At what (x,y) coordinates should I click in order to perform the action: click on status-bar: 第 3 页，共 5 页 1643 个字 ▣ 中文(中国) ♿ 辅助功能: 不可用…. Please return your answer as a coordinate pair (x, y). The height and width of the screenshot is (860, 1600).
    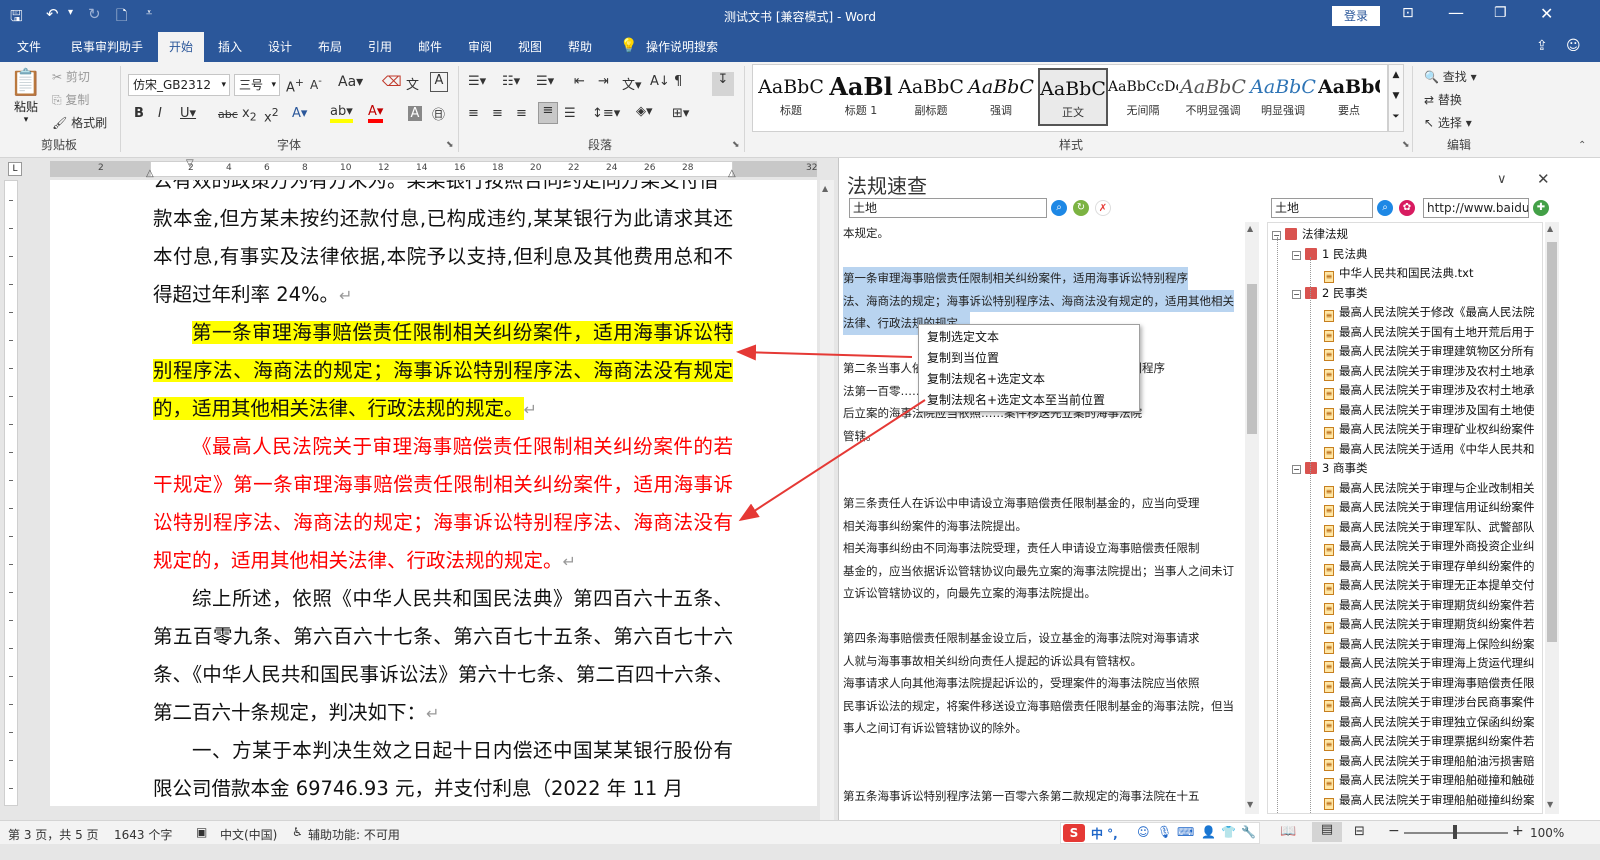
    Looking at the image, I should click on (800, 832).